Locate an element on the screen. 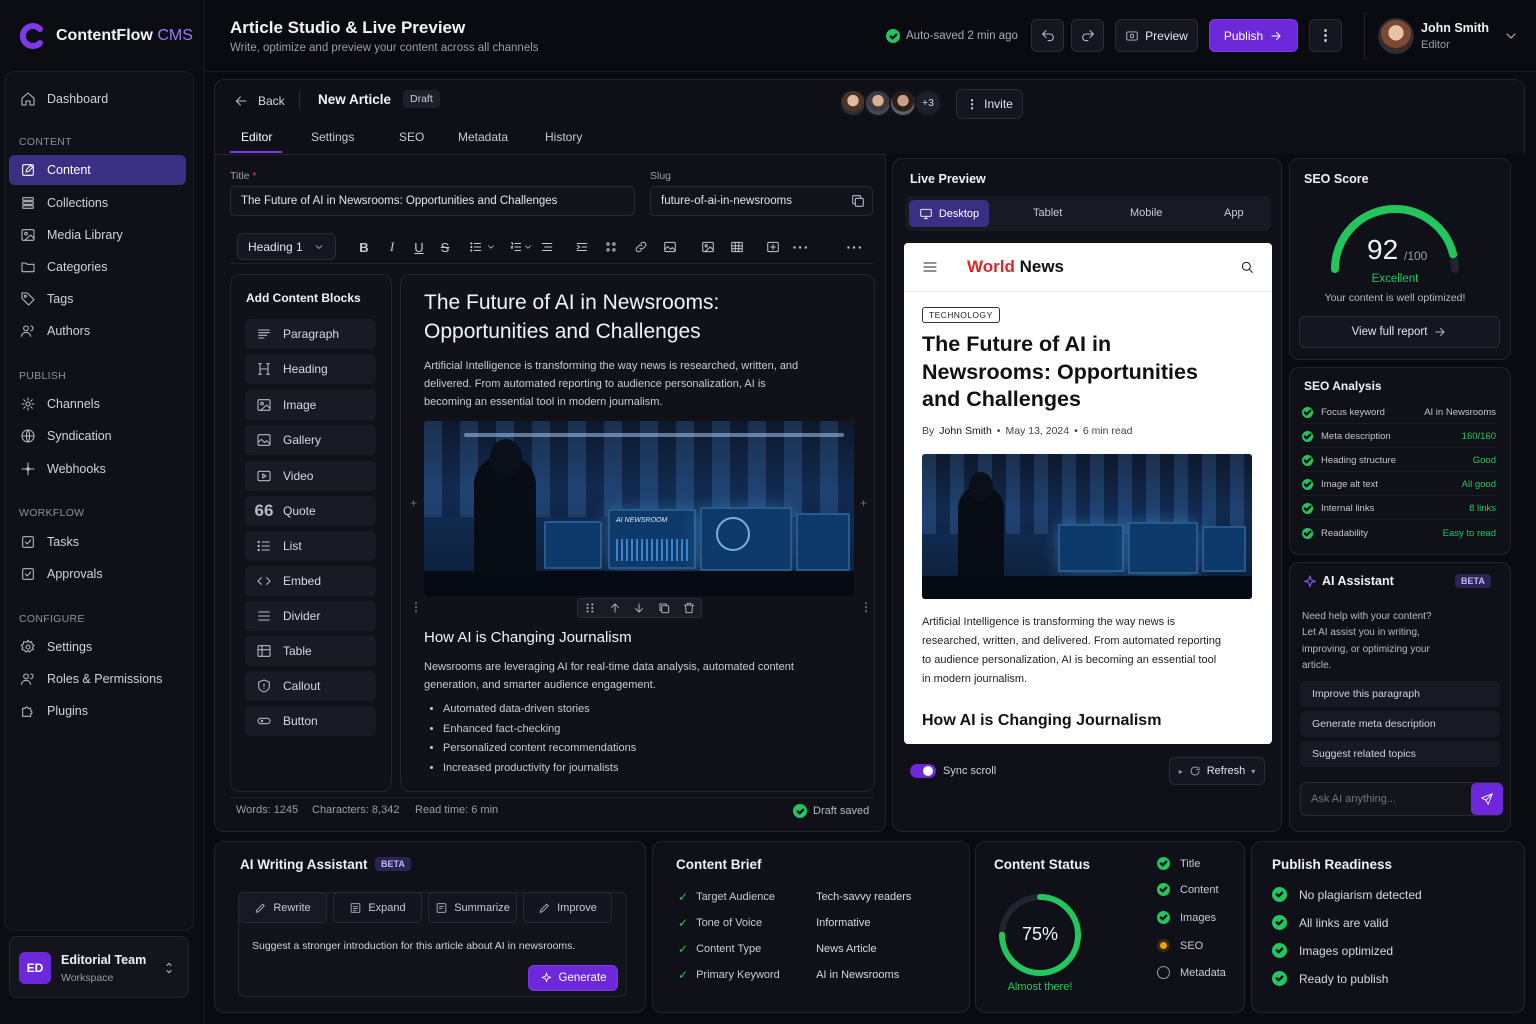 This screenshot has width=1536, height=1024. ai-tab-rewrite: Rewrite is located at coordinates (282, 907).